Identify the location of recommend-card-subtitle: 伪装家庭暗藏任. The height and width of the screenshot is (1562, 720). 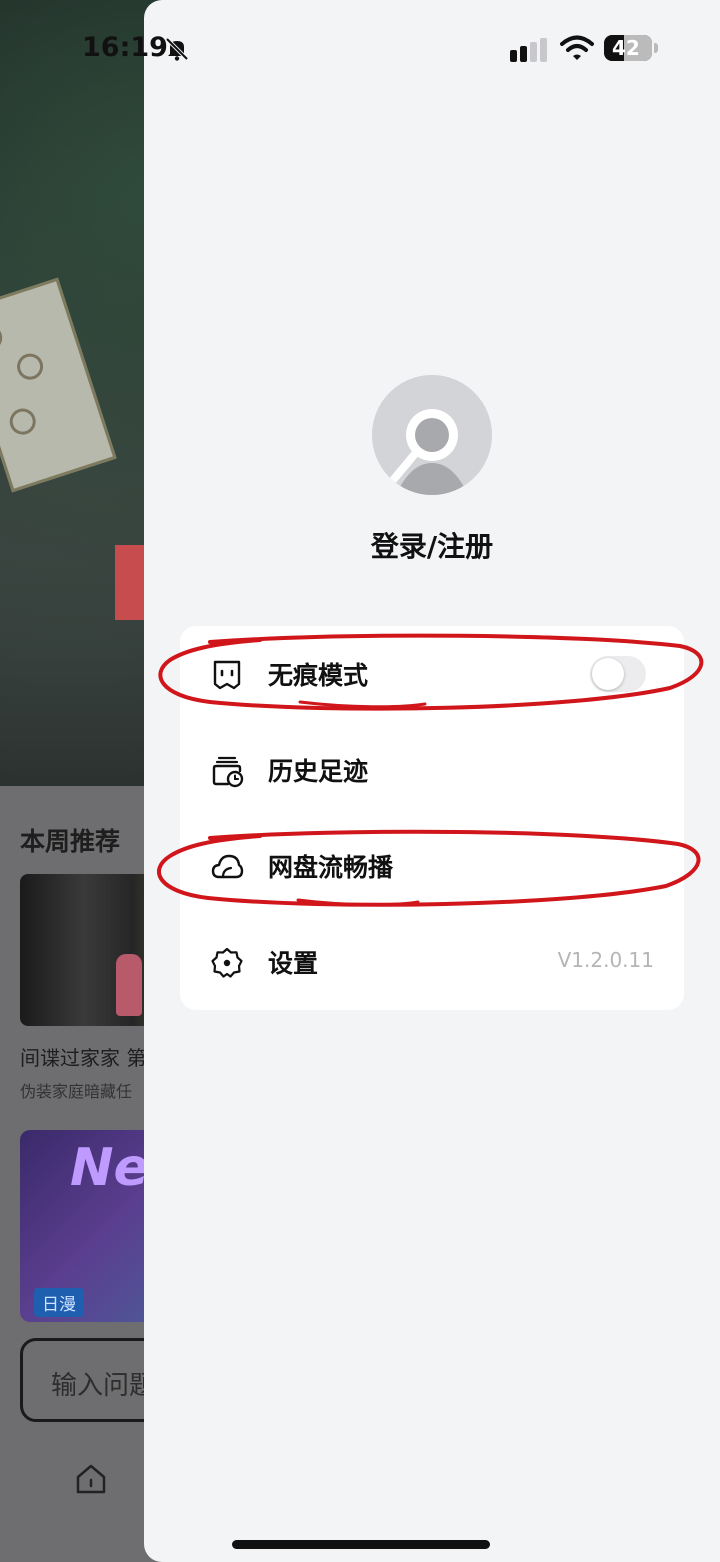
(76, 1091).